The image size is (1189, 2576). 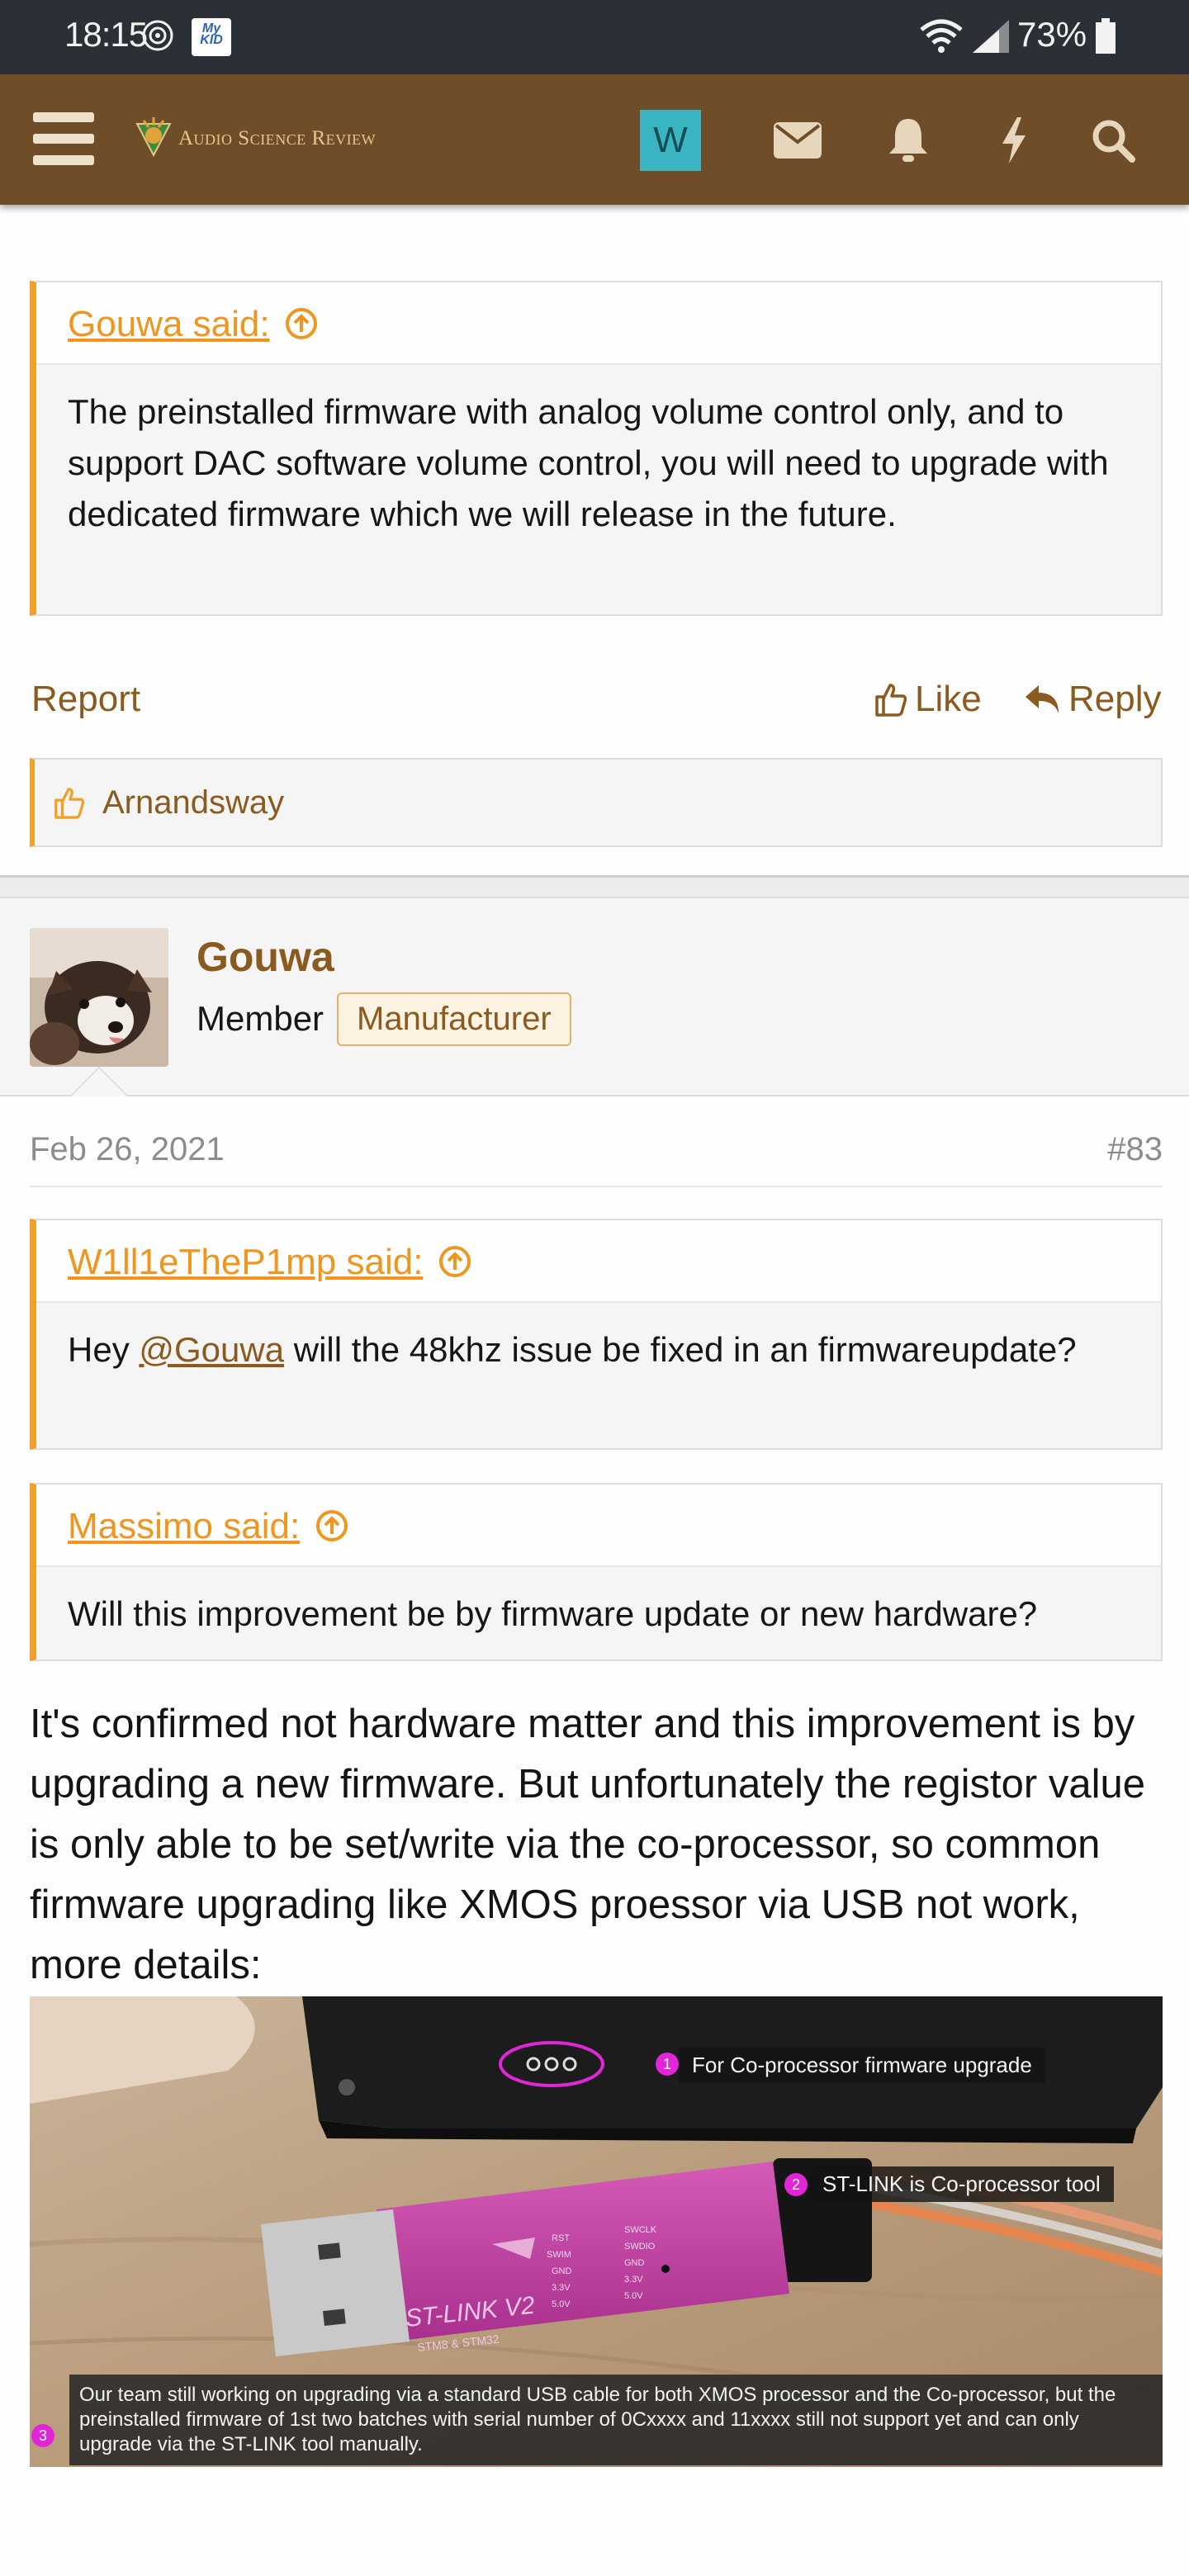 What do you see at coordinates (127, 1149) in the screenshot?
I see `post-date: Feb 26, 2021` at bounding box center [127, 1149].